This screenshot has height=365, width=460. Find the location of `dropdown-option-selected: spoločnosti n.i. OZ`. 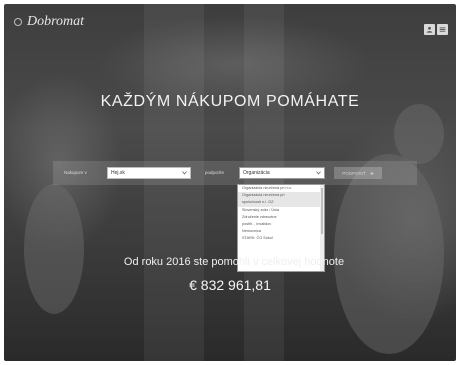

dropdown-option-selected: spoločnosti n.i. OZ is located at coordinates (281, 203).